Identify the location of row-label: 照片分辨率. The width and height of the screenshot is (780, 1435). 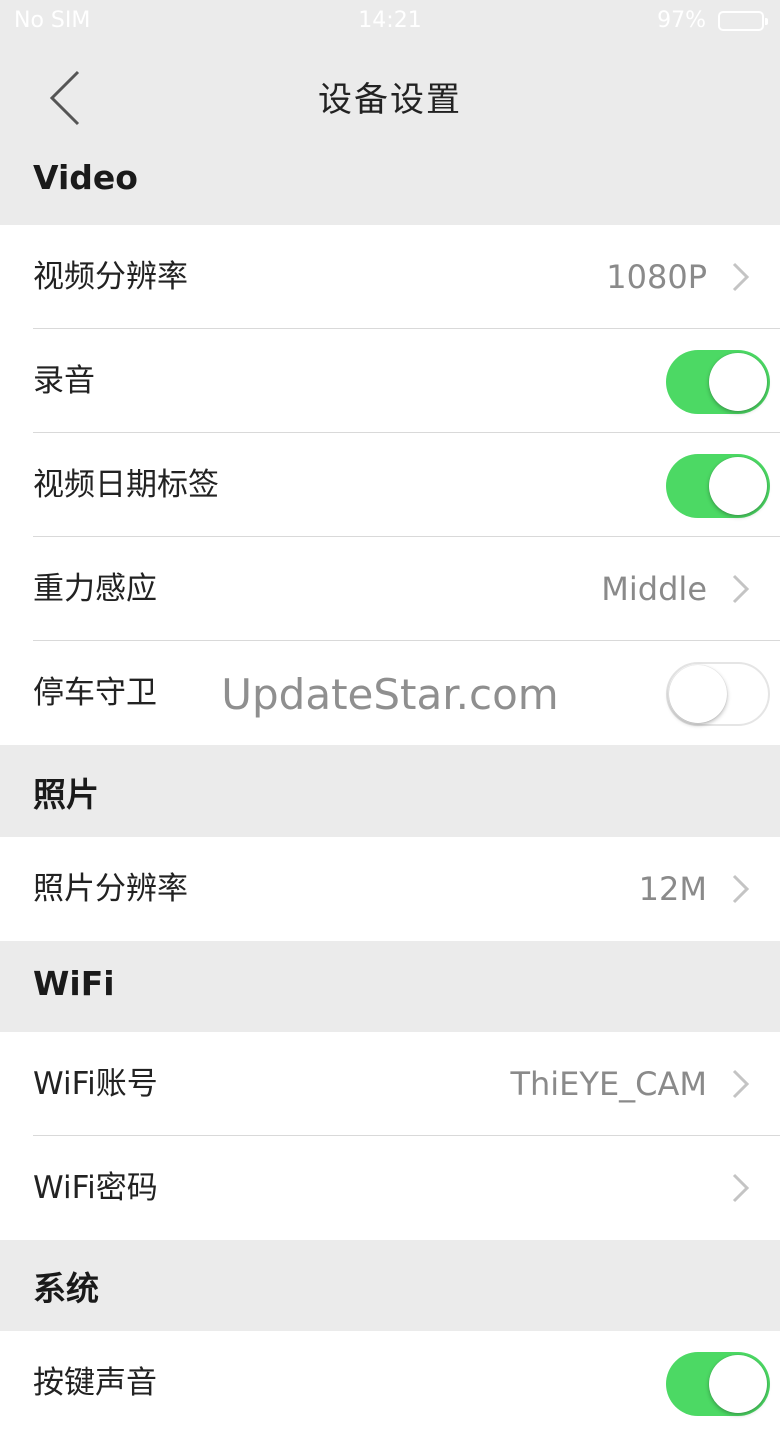
(110, 889).